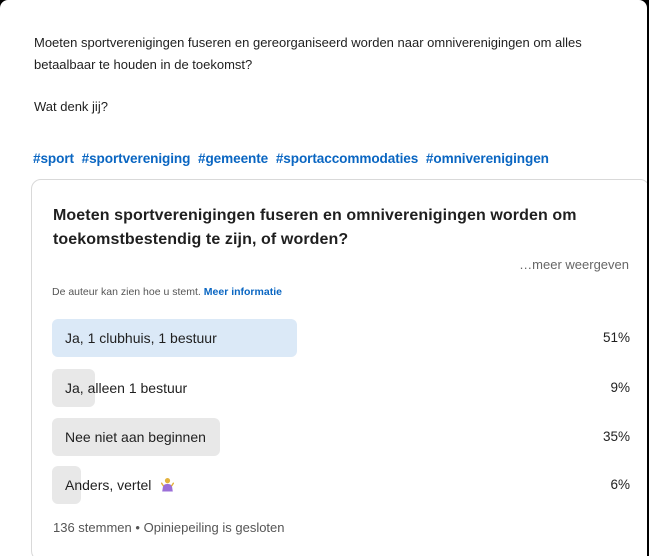 The height and width of the screenshot is (556, 649). Describe the element at coordinates (126, 292) in the screenshot. I see `disclosure-text: De auteur kan zien hoe u stemt.` at that location.